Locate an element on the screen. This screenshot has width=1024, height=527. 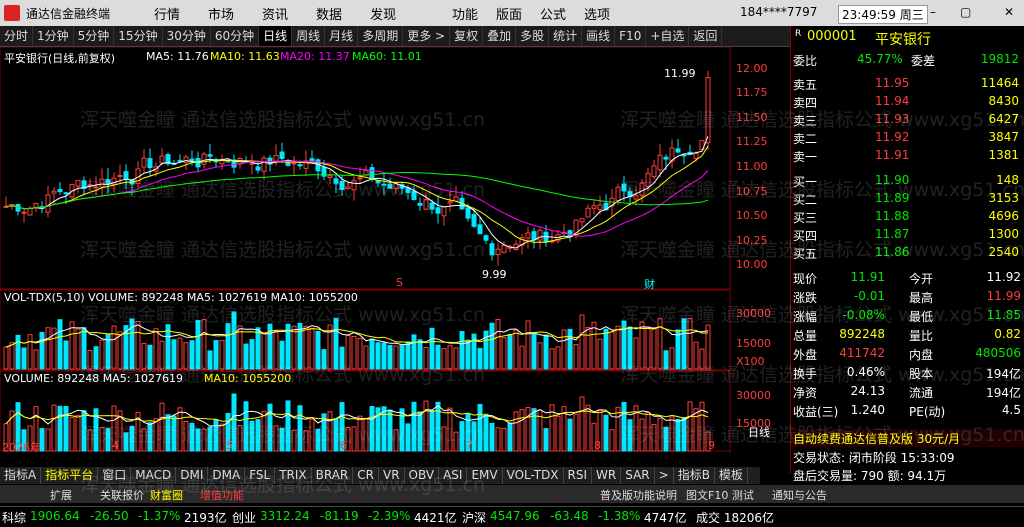
indicator-tab-9: CR is located at coordinates (366, 475).